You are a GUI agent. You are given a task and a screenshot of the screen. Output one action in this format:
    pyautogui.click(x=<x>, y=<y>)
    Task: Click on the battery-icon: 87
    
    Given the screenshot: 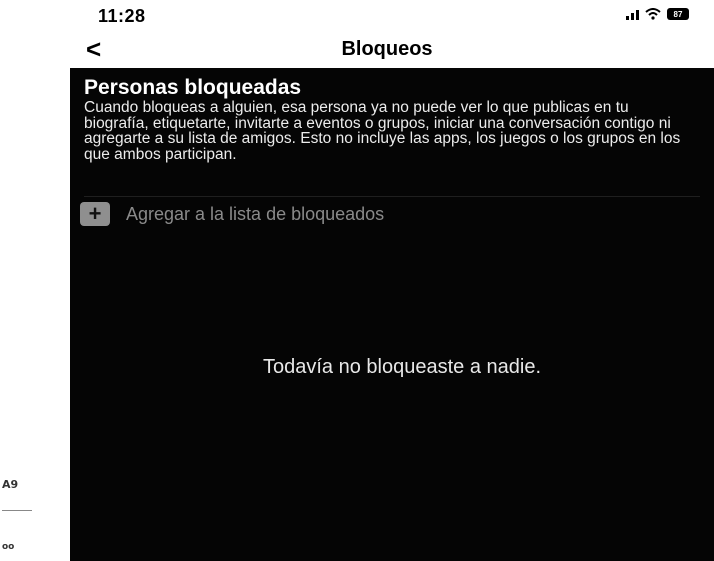 What is the action you would take?
    pyautogui.click(x=678, y=14)
    